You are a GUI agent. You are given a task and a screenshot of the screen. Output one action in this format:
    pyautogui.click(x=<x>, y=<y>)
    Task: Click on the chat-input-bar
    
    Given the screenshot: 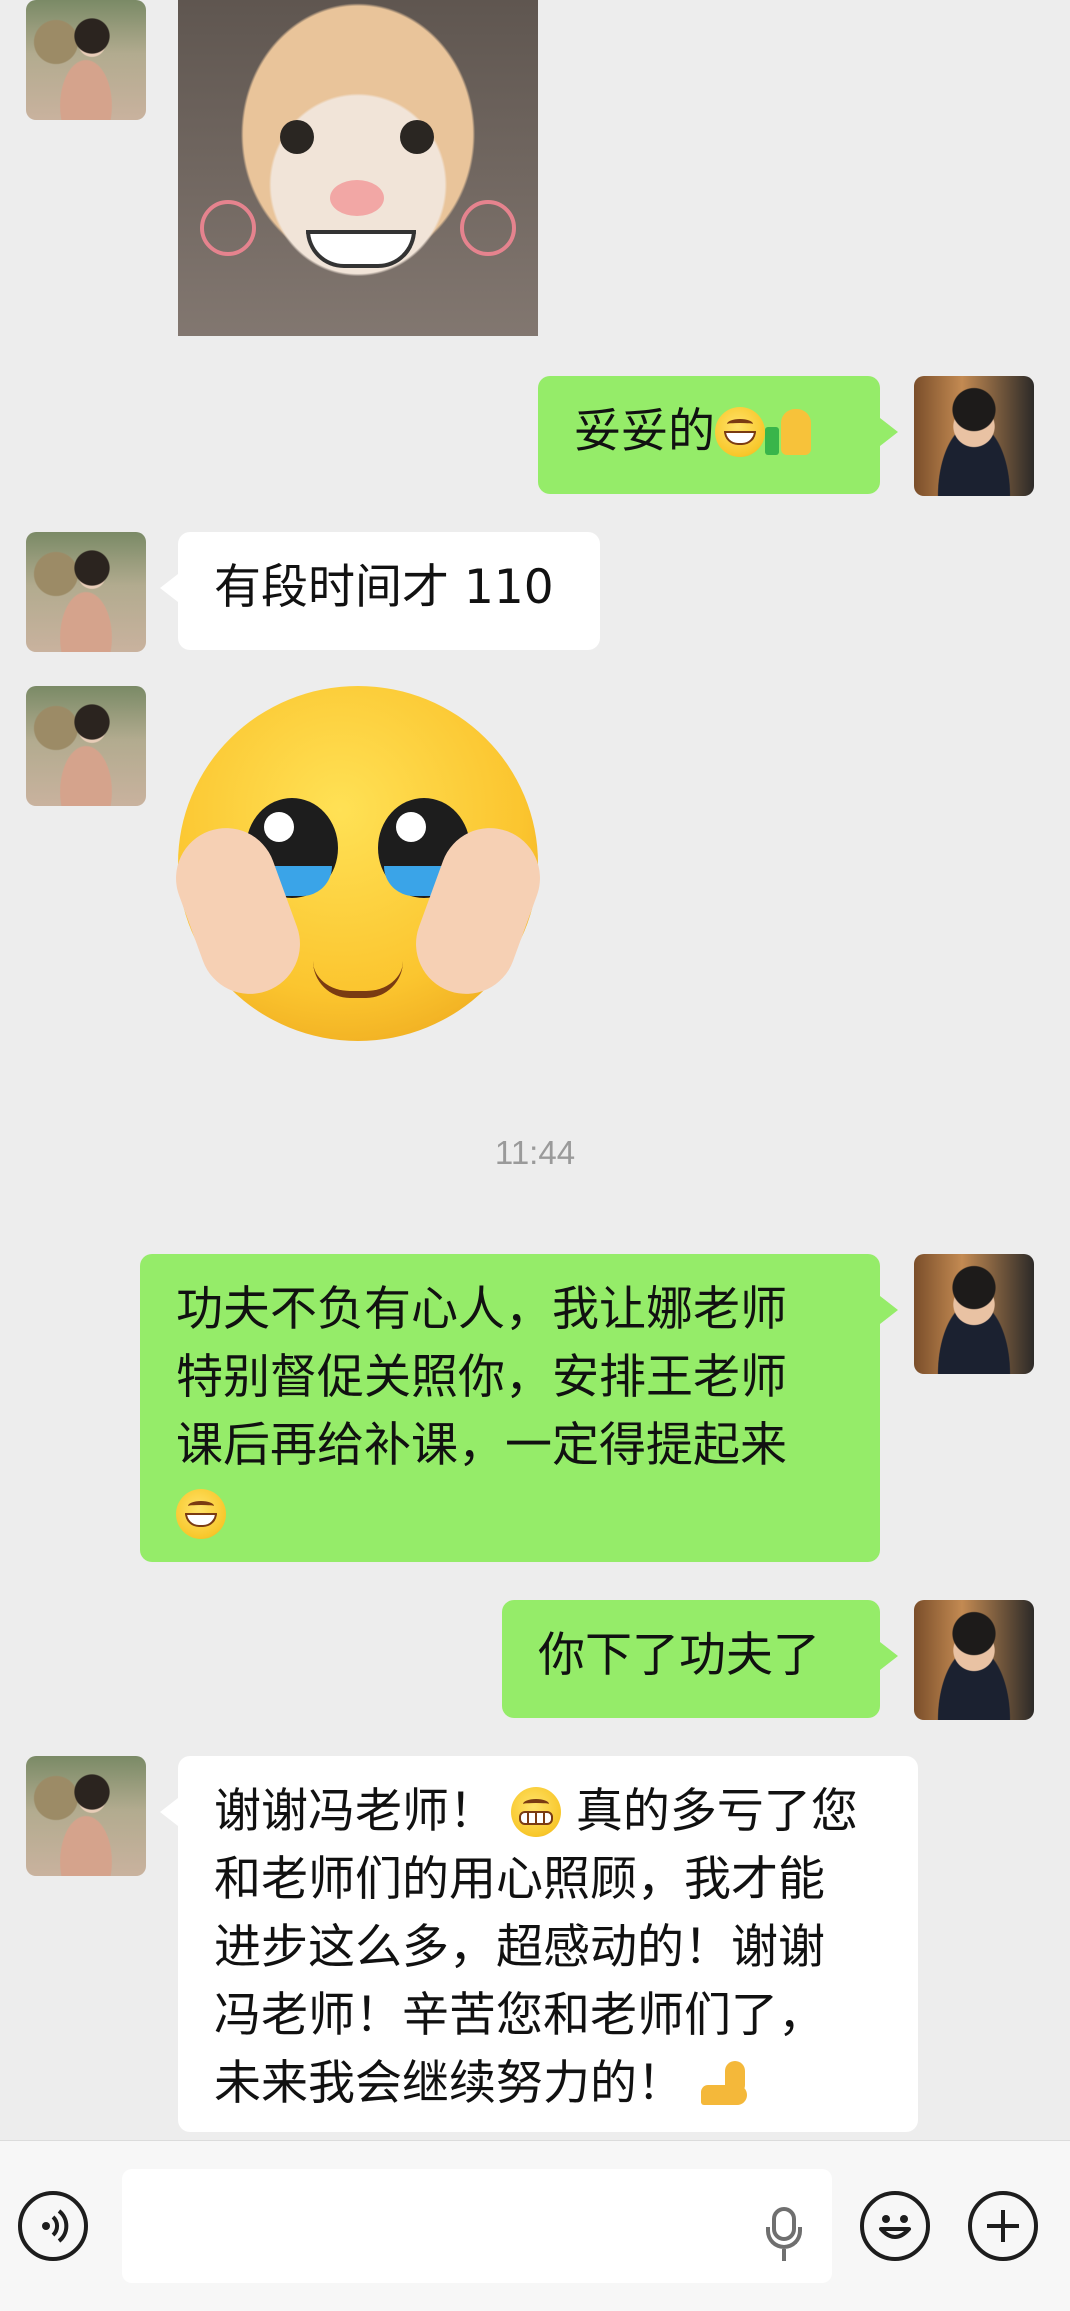 What is the action you would take?
    pyautogui.click(x=535, y=2225)
    